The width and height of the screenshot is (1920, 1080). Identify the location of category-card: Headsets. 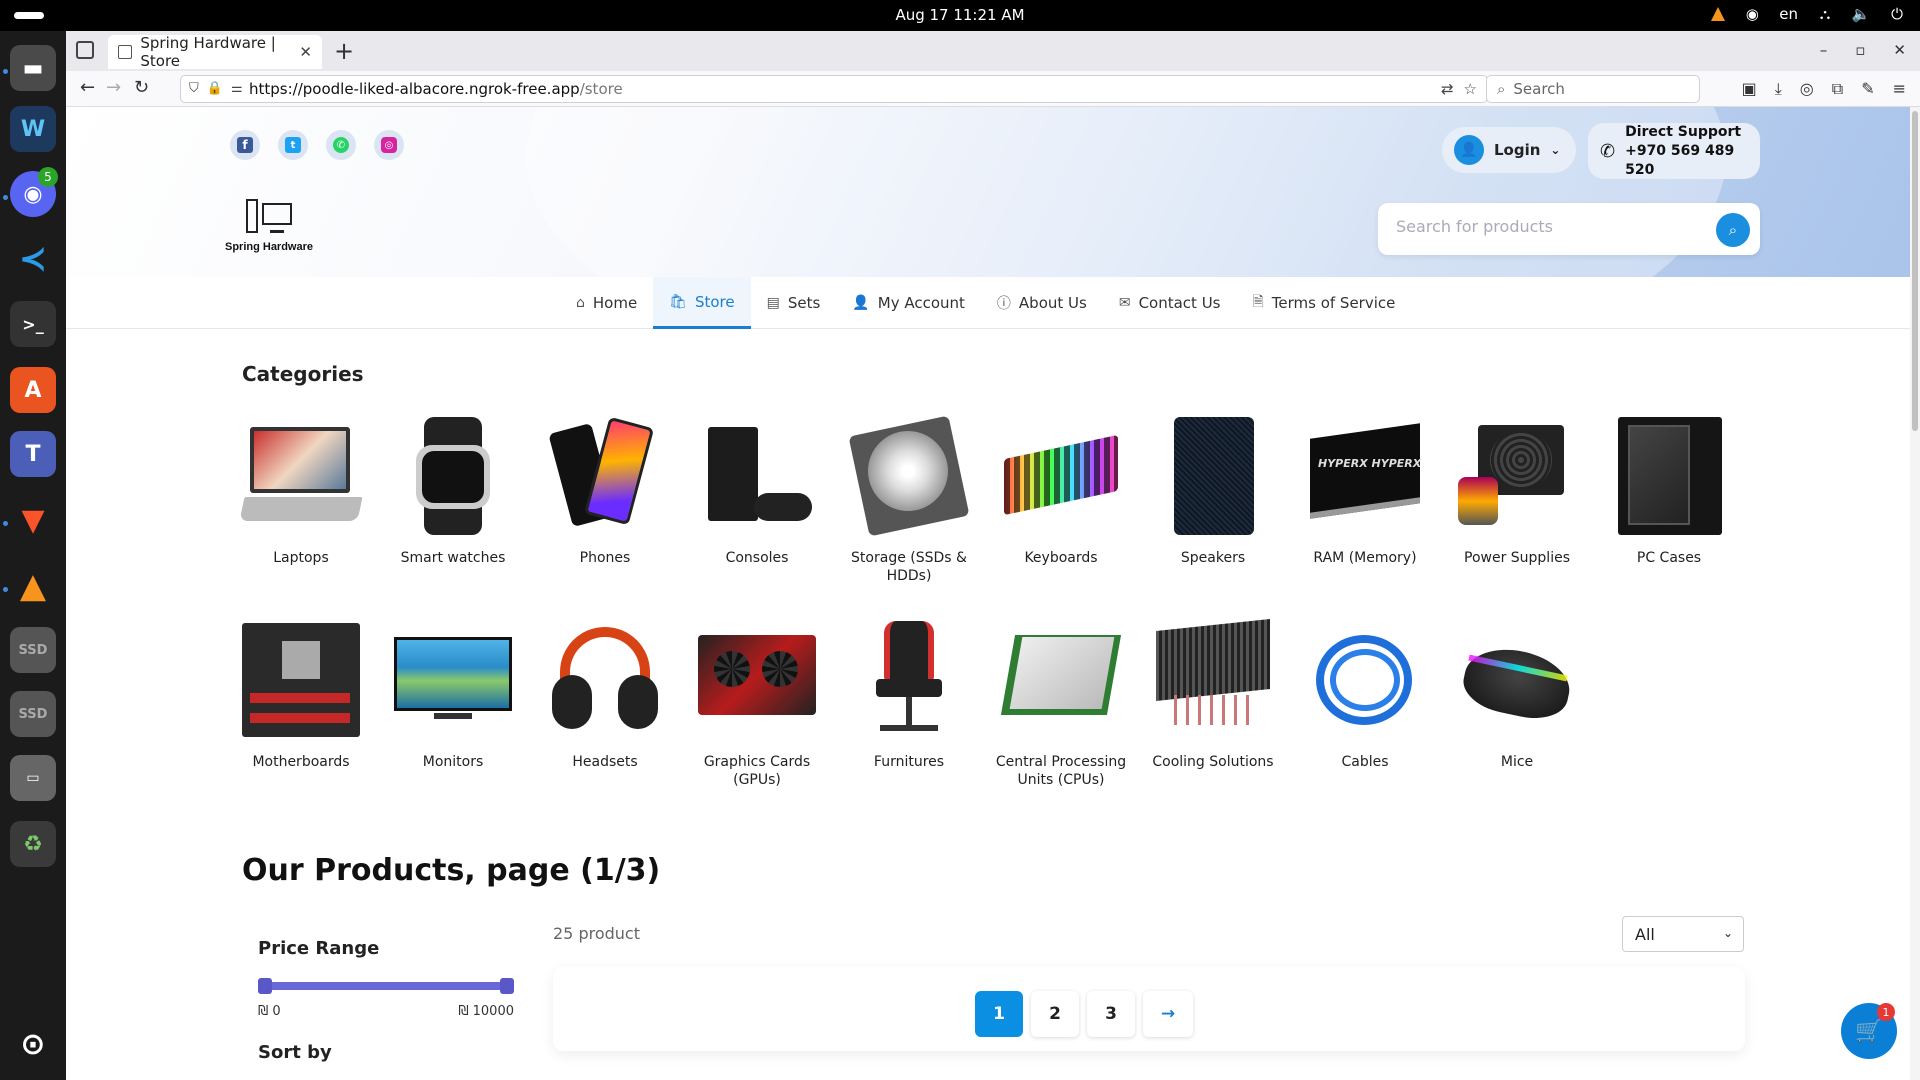
(605, 696).